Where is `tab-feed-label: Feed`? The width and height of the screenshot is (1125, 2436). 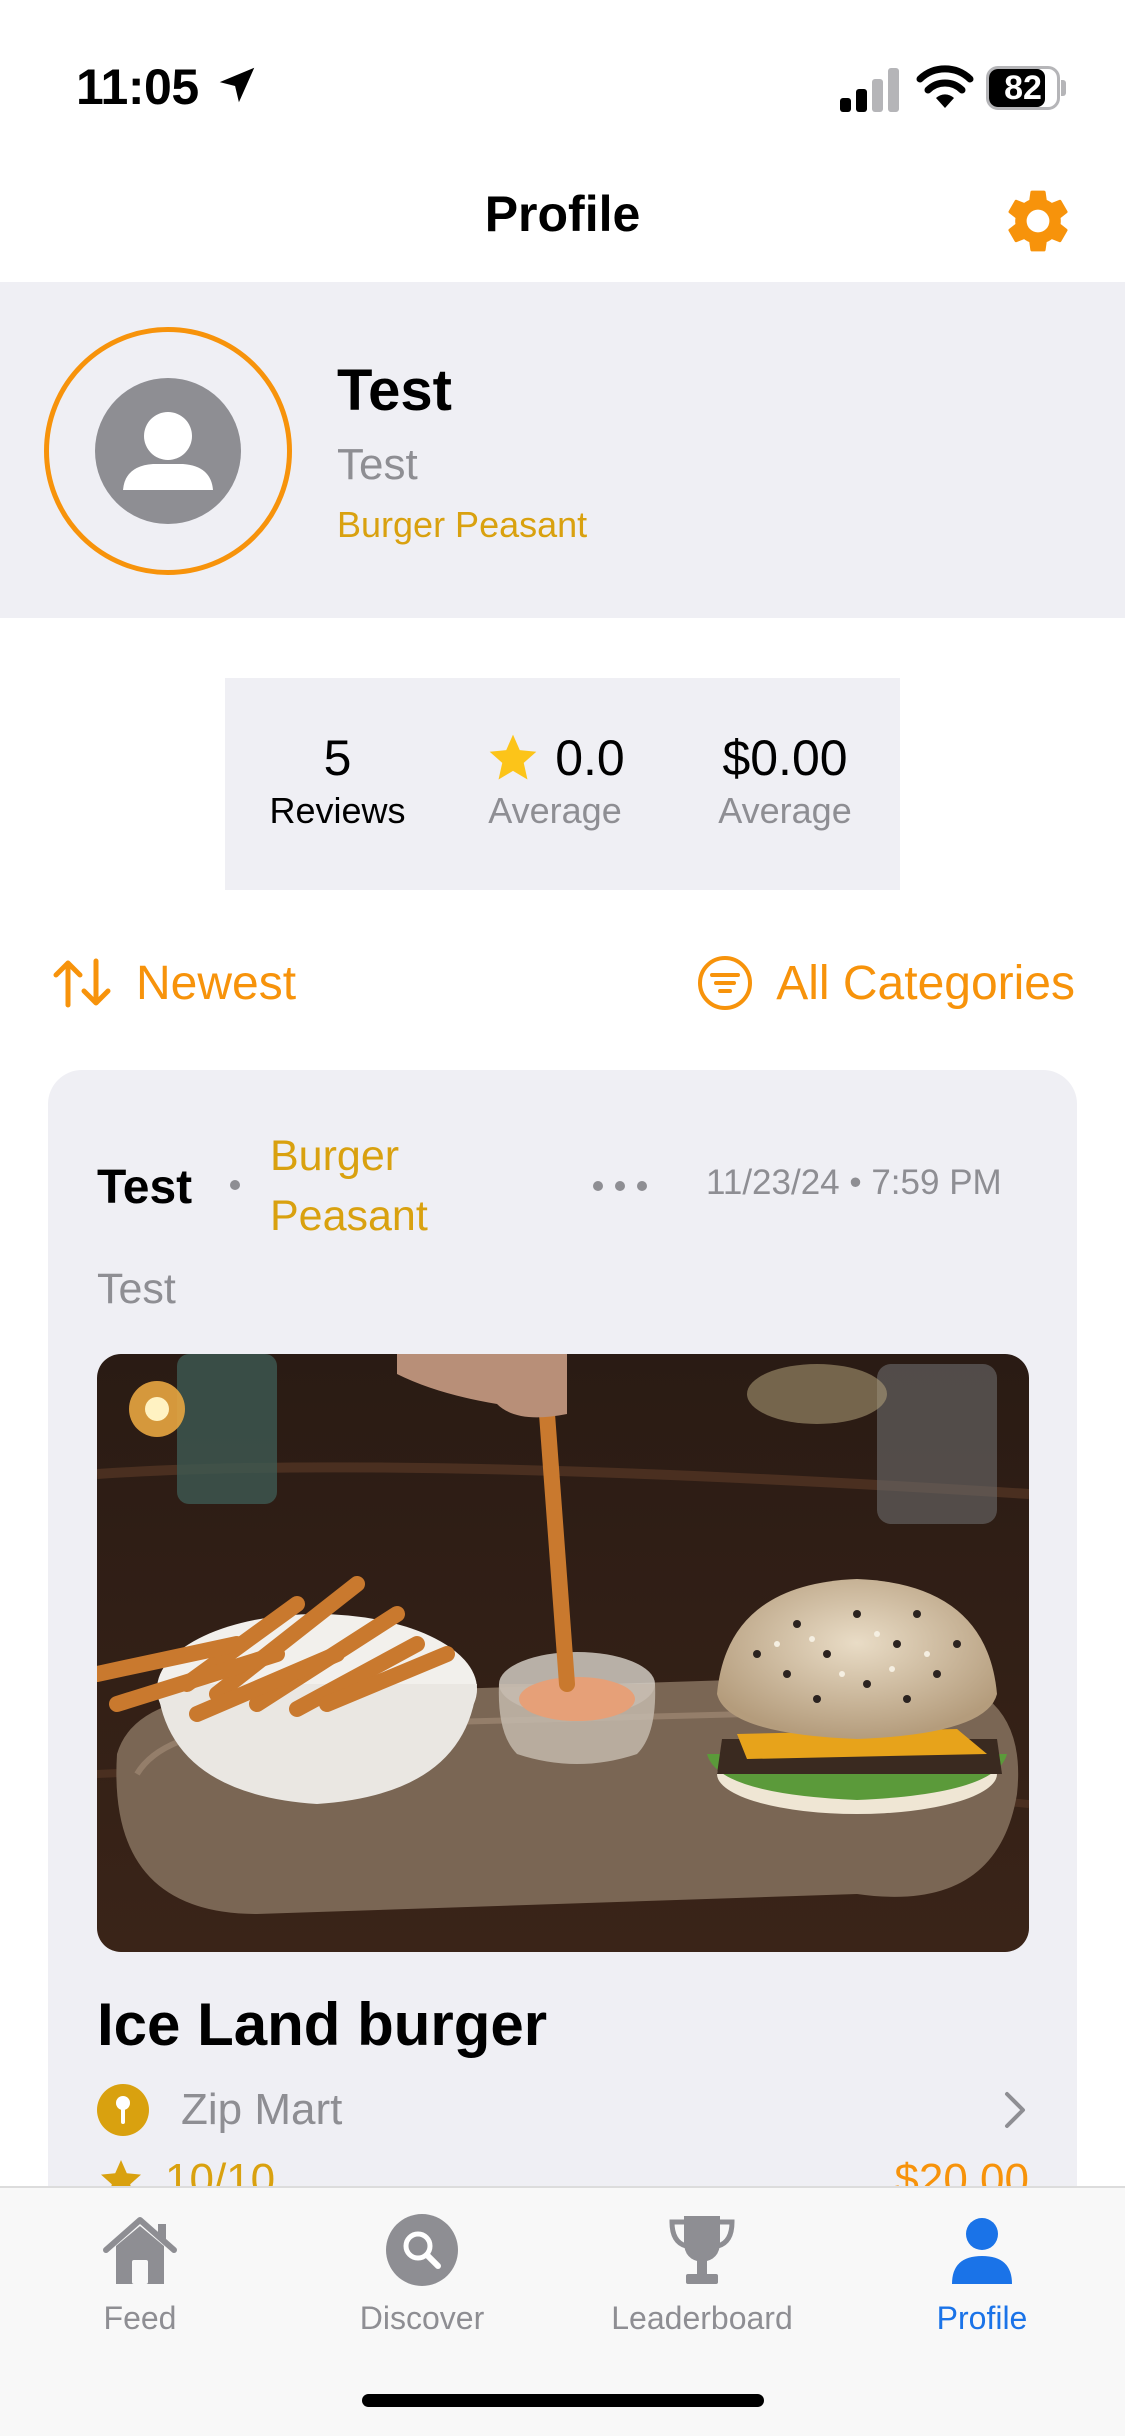
tab-feed-label: Feed is located at coordinates (140, 2318).